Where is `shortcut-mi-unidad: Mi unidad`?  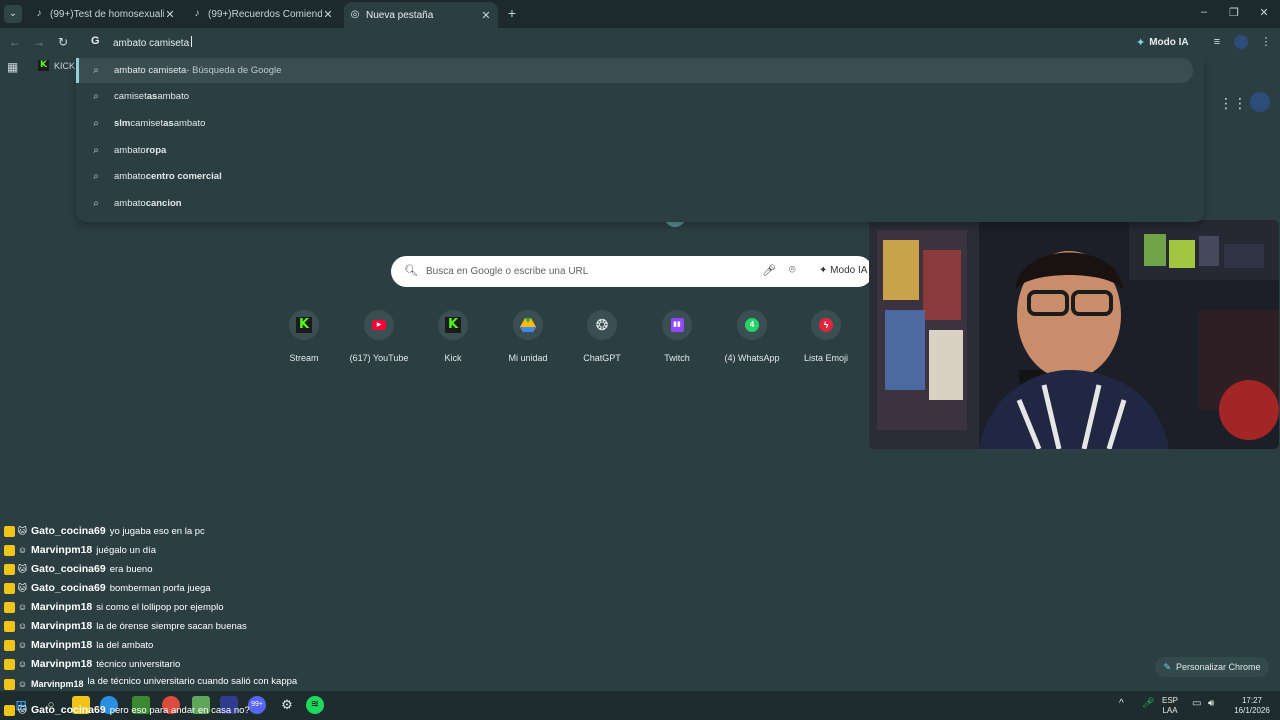 shortcut-mi-unidad: Mi unidad is located at coordinates (528, 336).